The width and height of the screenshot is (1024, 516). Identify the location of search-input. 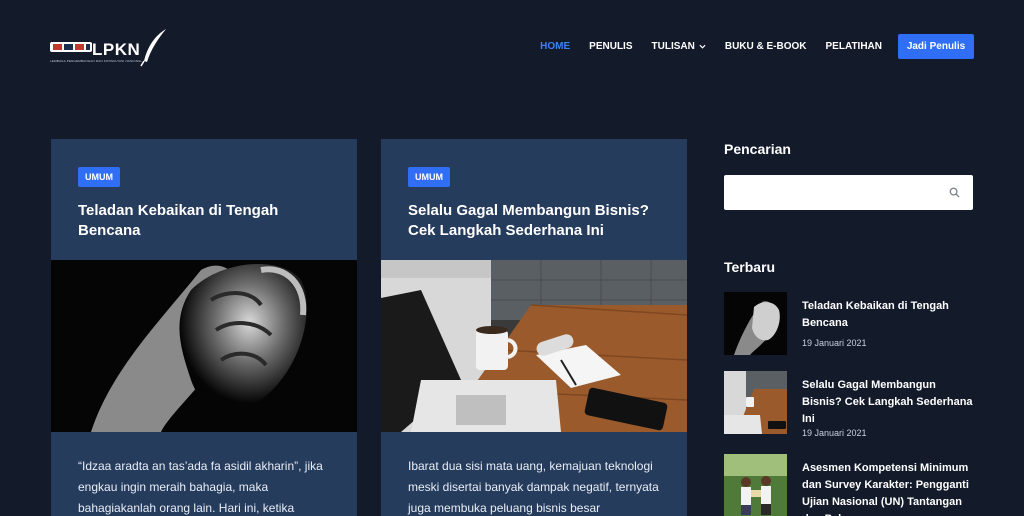
(829, 192).